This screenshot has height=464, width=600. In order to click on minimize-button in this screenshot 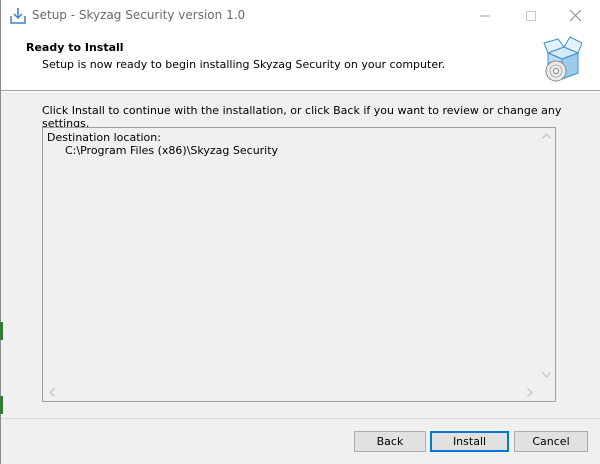, I will do `click(485, 15)`.